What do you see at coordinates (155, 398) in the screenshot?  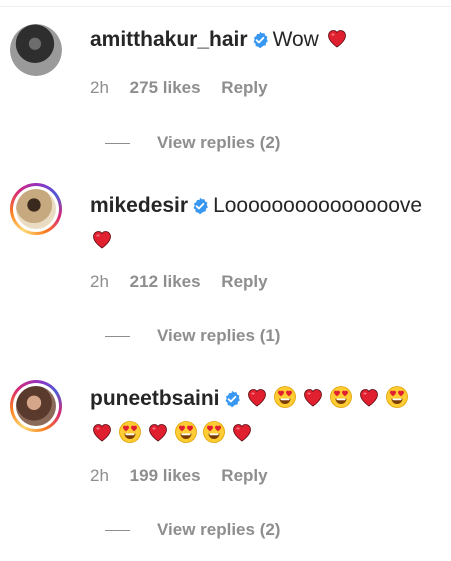 I see `username-link: puneetbsaini` at bounding box center [155, 398].